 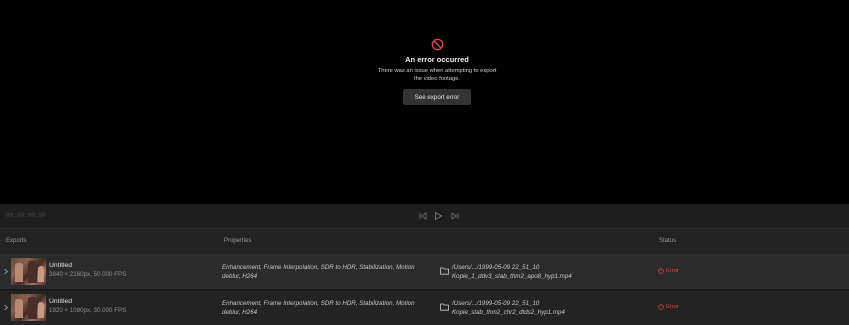 I want to click on export-path-line2: Kopie_1_ddv3_stab_thm2_apo8_hyp1.mp4, so click(x=512, y=276).